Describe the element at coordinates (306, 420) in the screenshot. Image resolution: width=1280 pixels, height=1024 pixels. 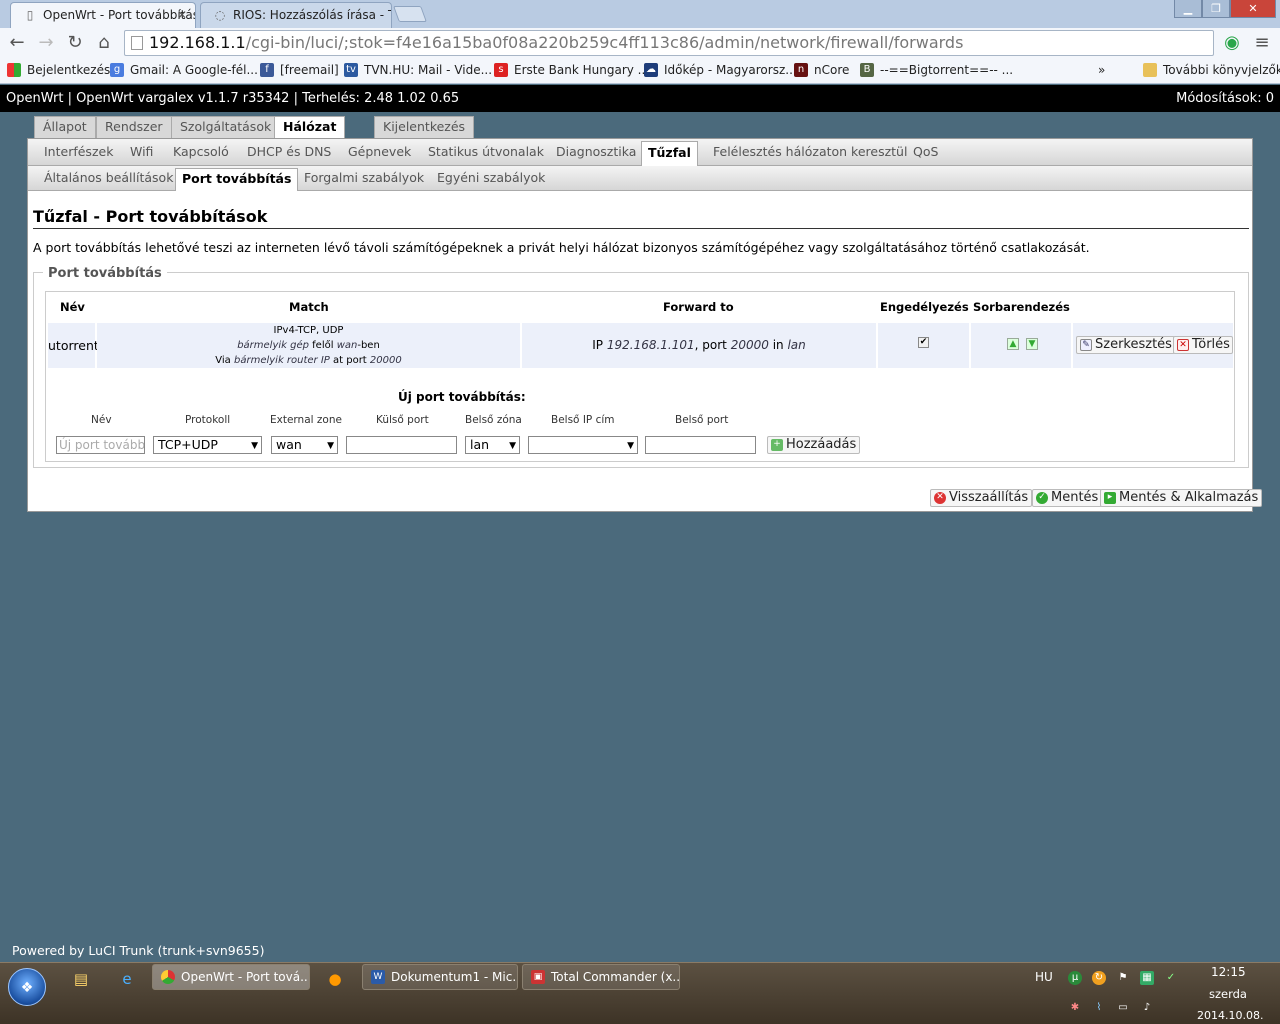
I see `label-external-zone: External zone` at that location.